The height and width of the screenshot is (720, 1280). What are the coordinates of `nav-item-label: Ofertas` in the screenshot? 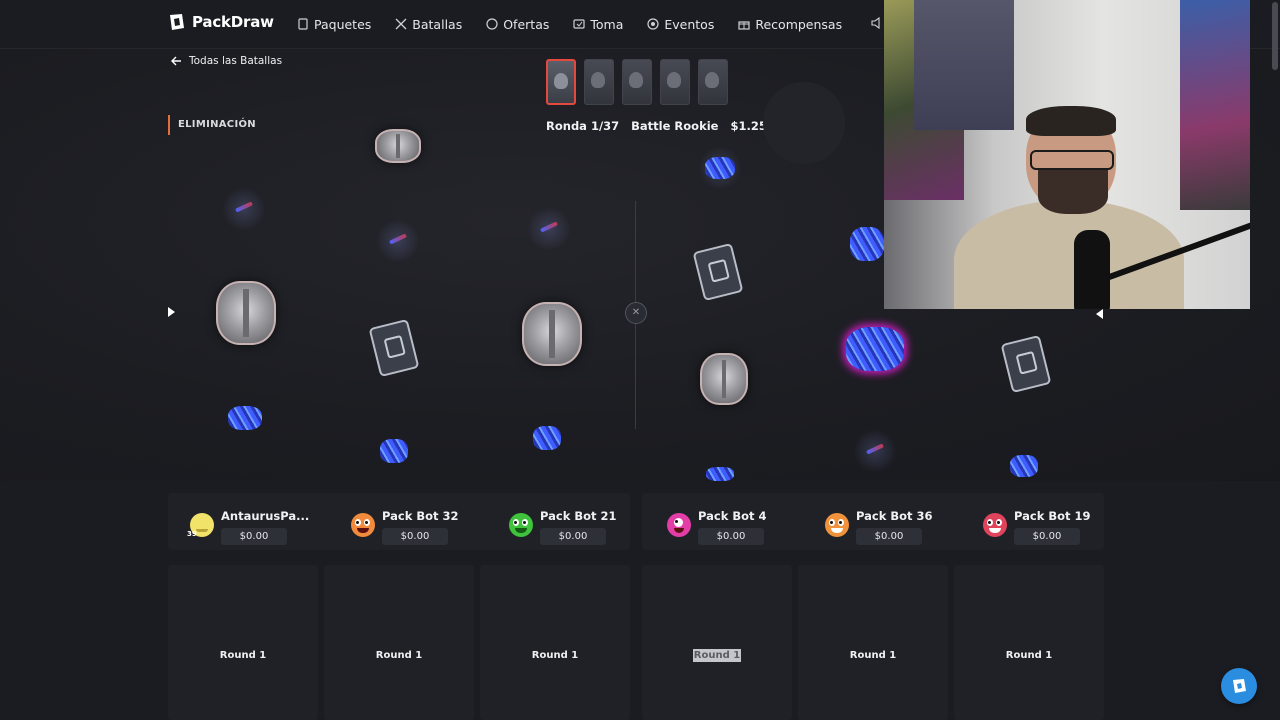 It's located at (526, 24).